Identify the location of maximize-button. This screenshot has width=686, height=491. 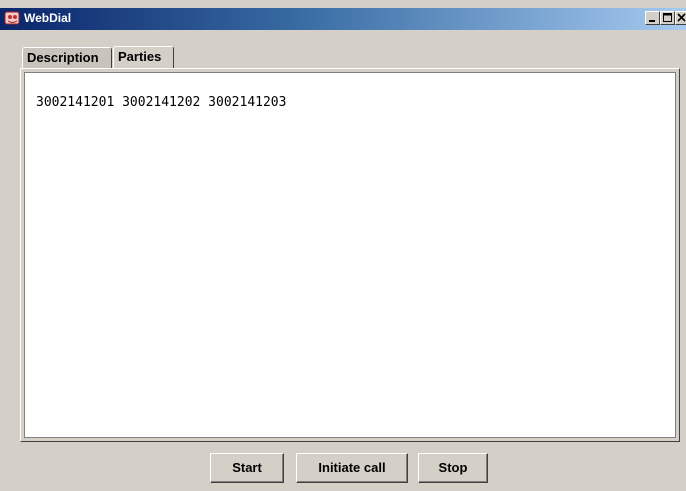
(667, 18).